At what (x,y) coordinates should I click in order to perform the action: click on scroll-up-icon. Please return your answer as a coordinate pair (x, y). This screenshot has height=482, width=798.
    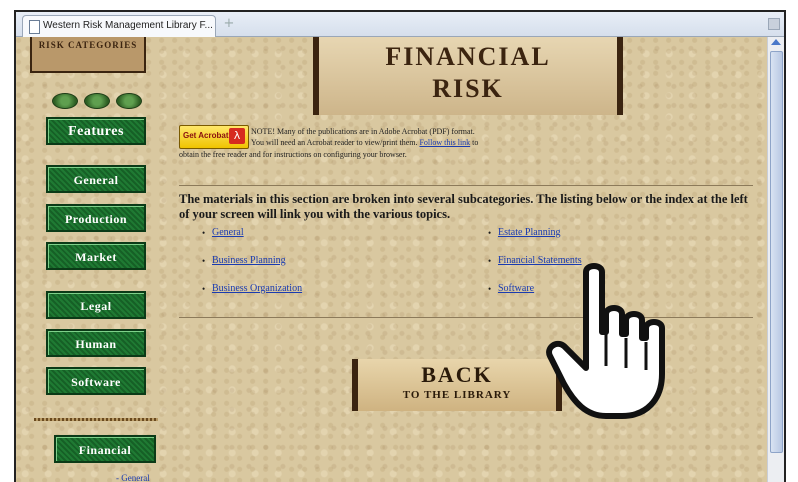
    Looking at the image, I should click on (776, 42).